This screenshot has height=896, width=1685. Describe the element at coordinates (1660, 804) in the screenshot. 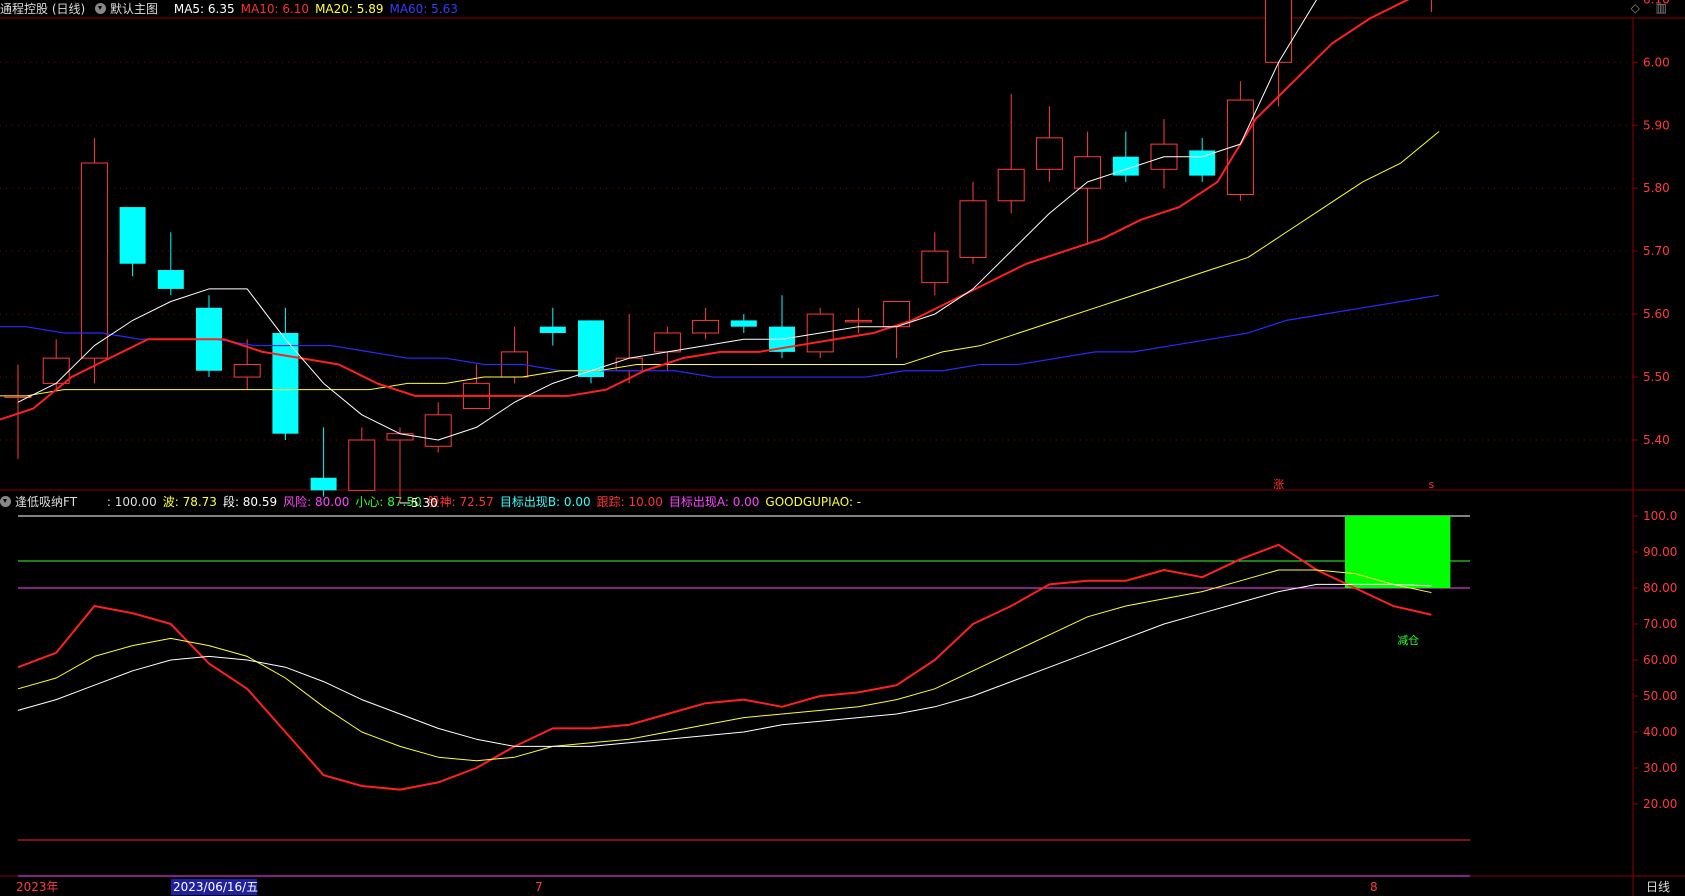

I see `ind-ytick-label: 20.00` at that location.